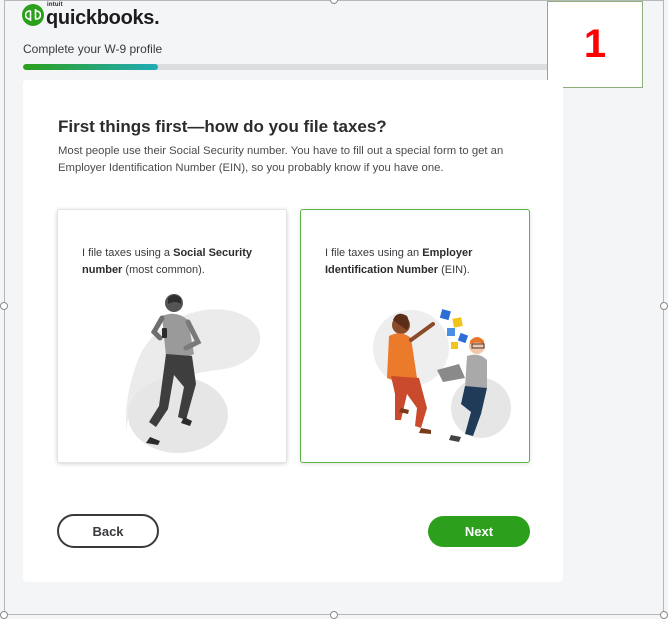 This screenshot has width=668, height=619. I want to click on next-button: Next, so click(479, 531).